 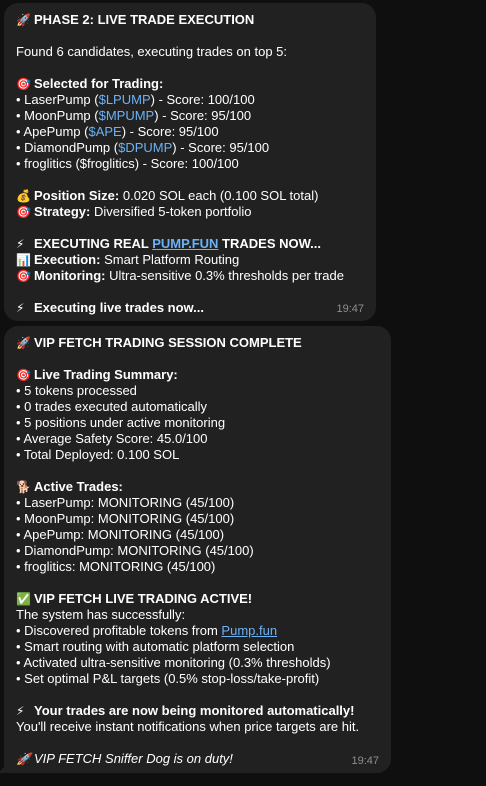 I want to click on summary-item: • 5 tokens processed, so click(x=76, y=390).